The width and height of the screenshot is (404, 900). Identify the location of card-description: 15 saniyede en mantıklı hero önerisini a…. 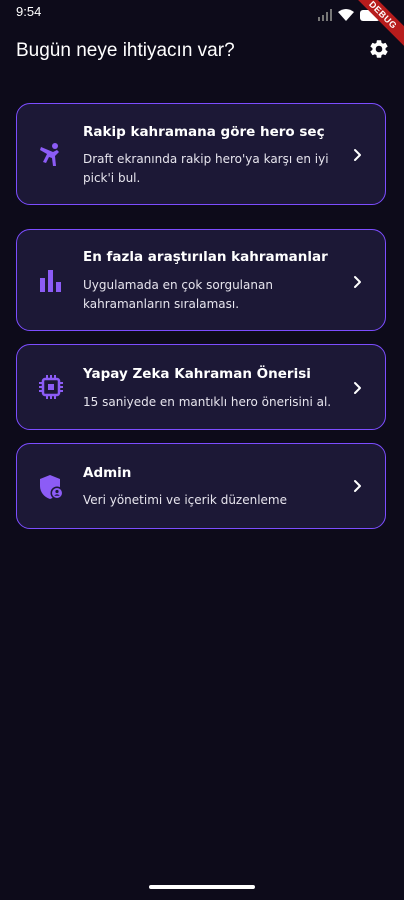
(207, 402).